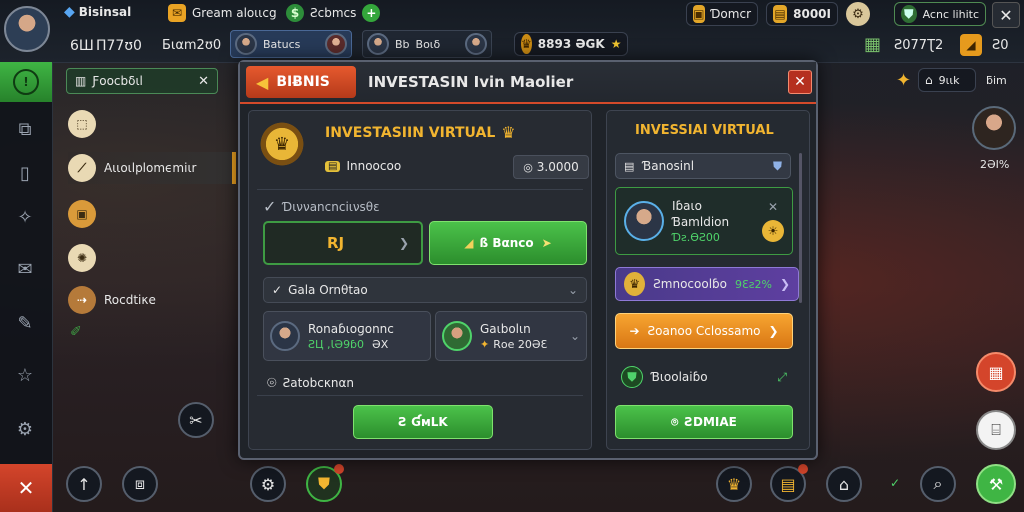 The image size is (1024, 512). I want to click on left-list-item-1: ⟋ Aιιoιlplomϵmiιr, so click(152, 168).